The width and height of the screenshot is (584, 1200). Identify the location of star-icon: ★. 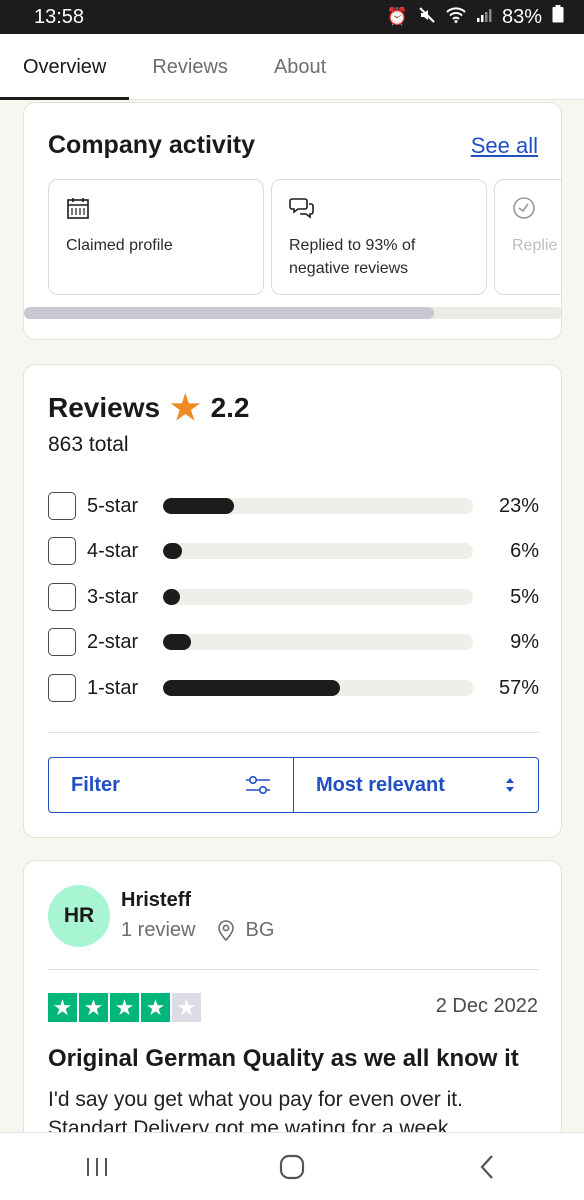
(185, 408).